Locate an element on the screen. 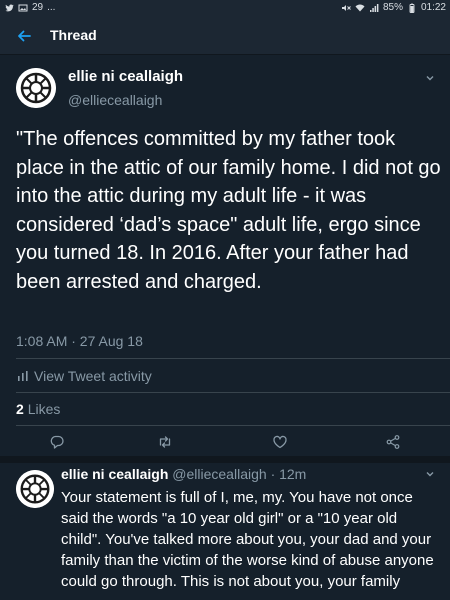 Image resolution: width=450 pixels, height=600 pixels. reply-author-avatar is located at coordinates (35, 489).